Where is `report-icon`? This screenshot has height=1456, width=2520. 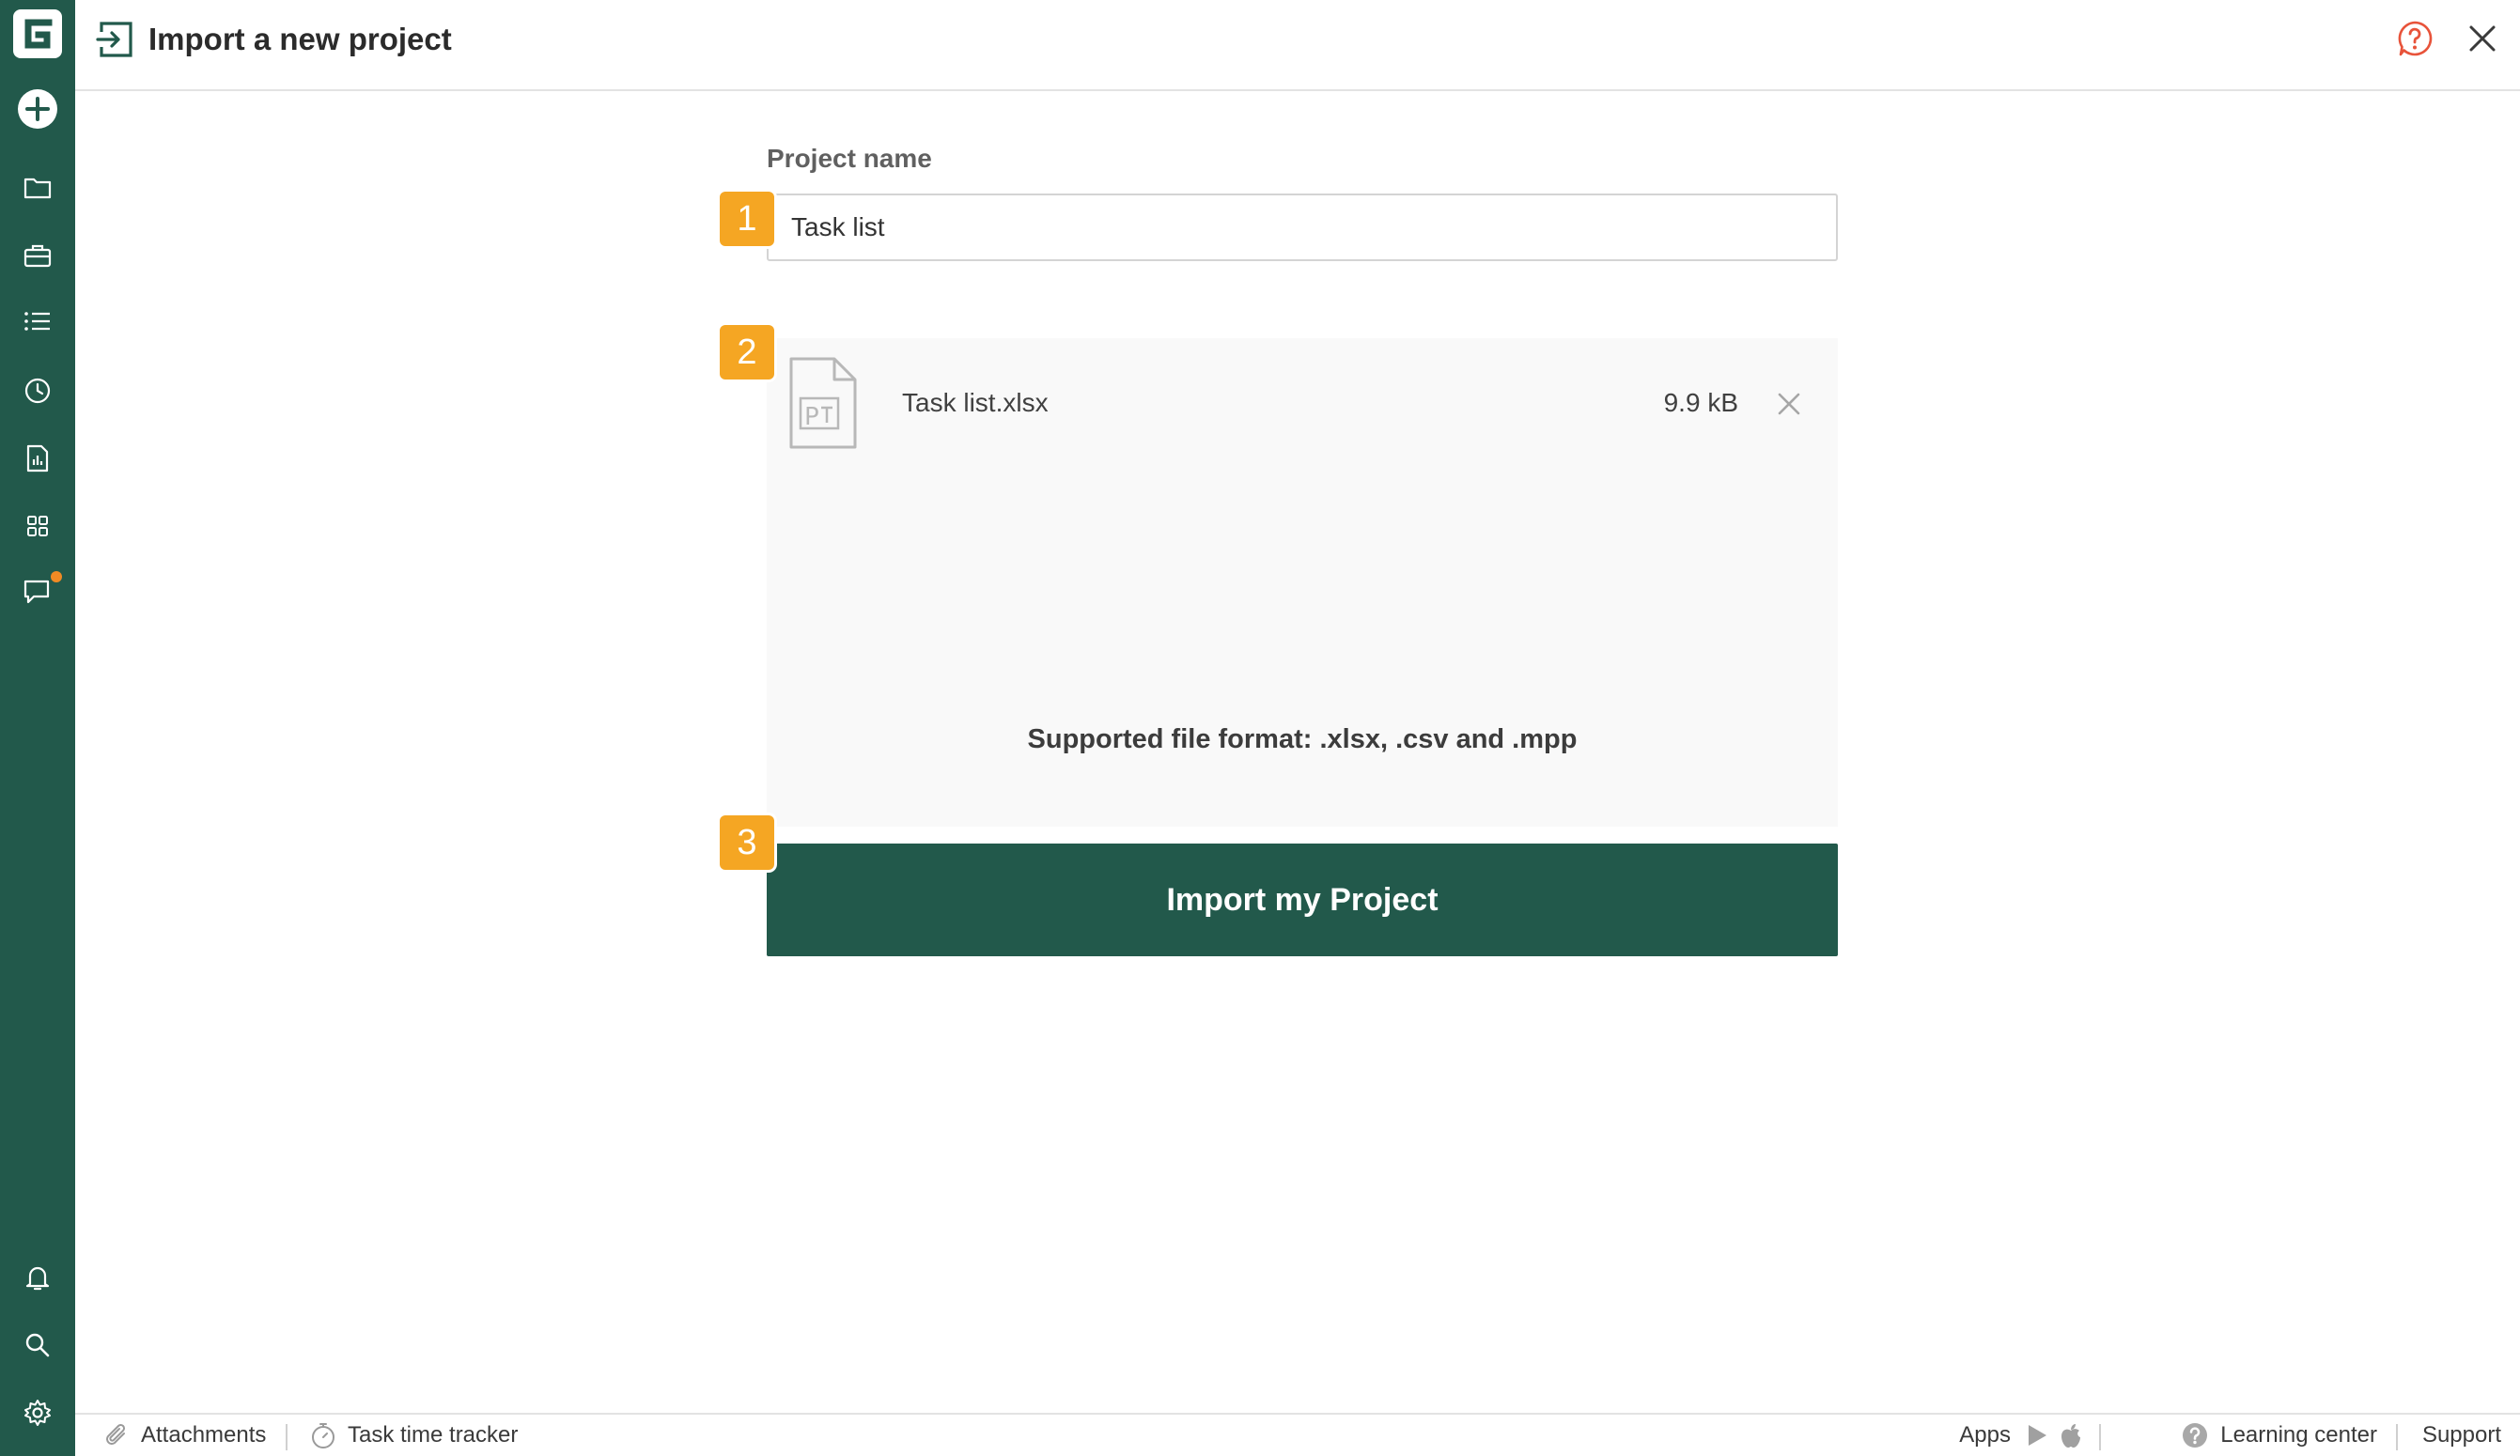 report-icon is located at coordinates (37, 458).